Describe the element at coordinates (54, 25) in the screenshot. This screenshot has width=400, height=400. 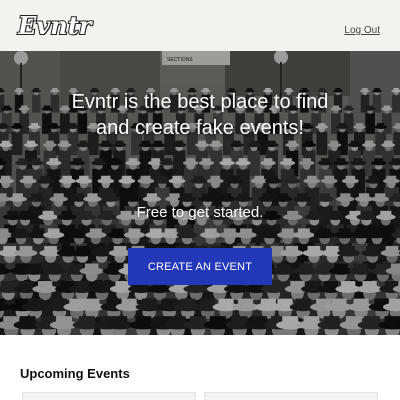
I see `evntr-logo: Evntr` at that location.